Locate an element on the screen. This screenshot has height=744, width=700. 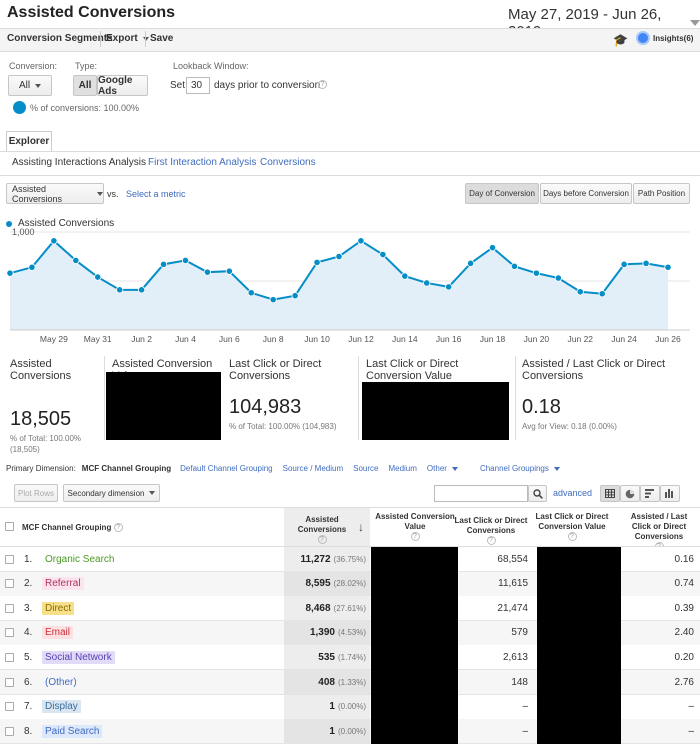
col-header-assisted: Assisted Conversions ? is located at coordinates (322, 530).